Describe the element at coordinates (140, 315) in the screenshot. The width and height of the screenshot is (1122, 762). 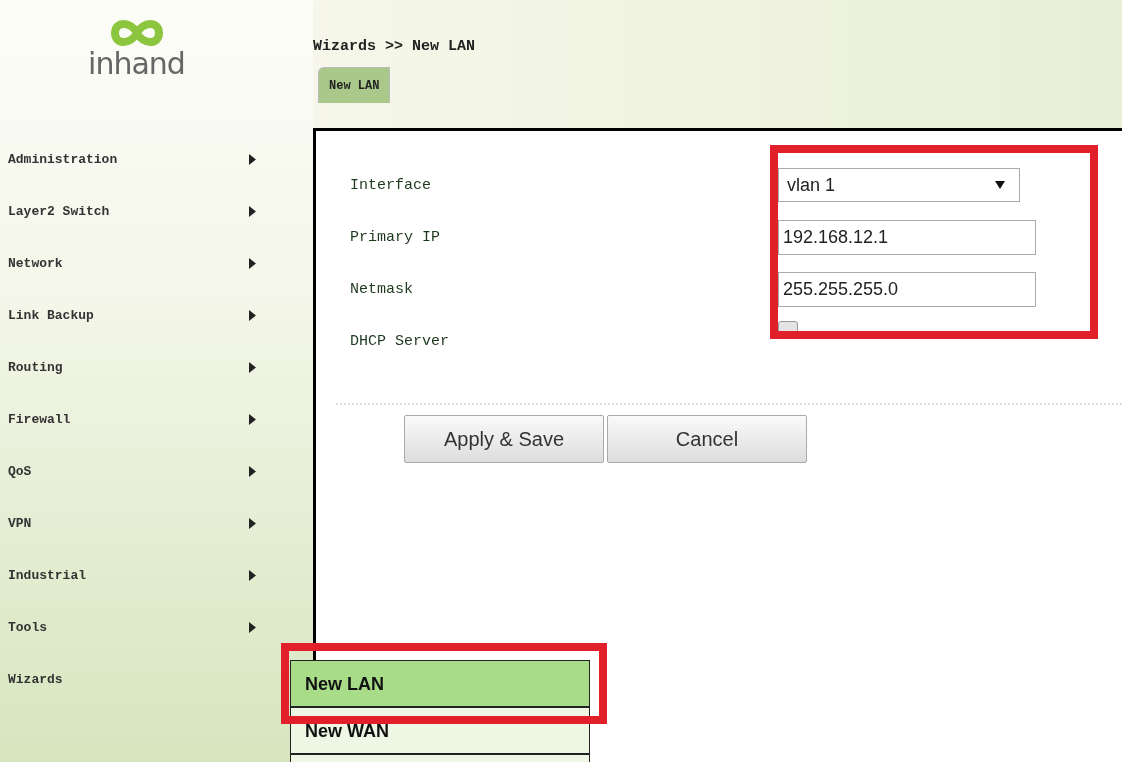
I see `sidebar-item: Link Backup` at that location.